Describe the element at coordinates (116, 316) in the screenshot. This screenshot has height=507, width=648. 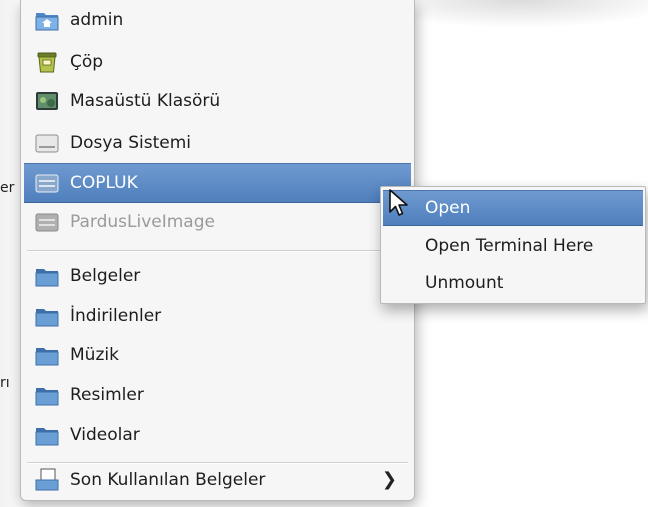
I see `menu-item-label: İndirilenler` at that location.